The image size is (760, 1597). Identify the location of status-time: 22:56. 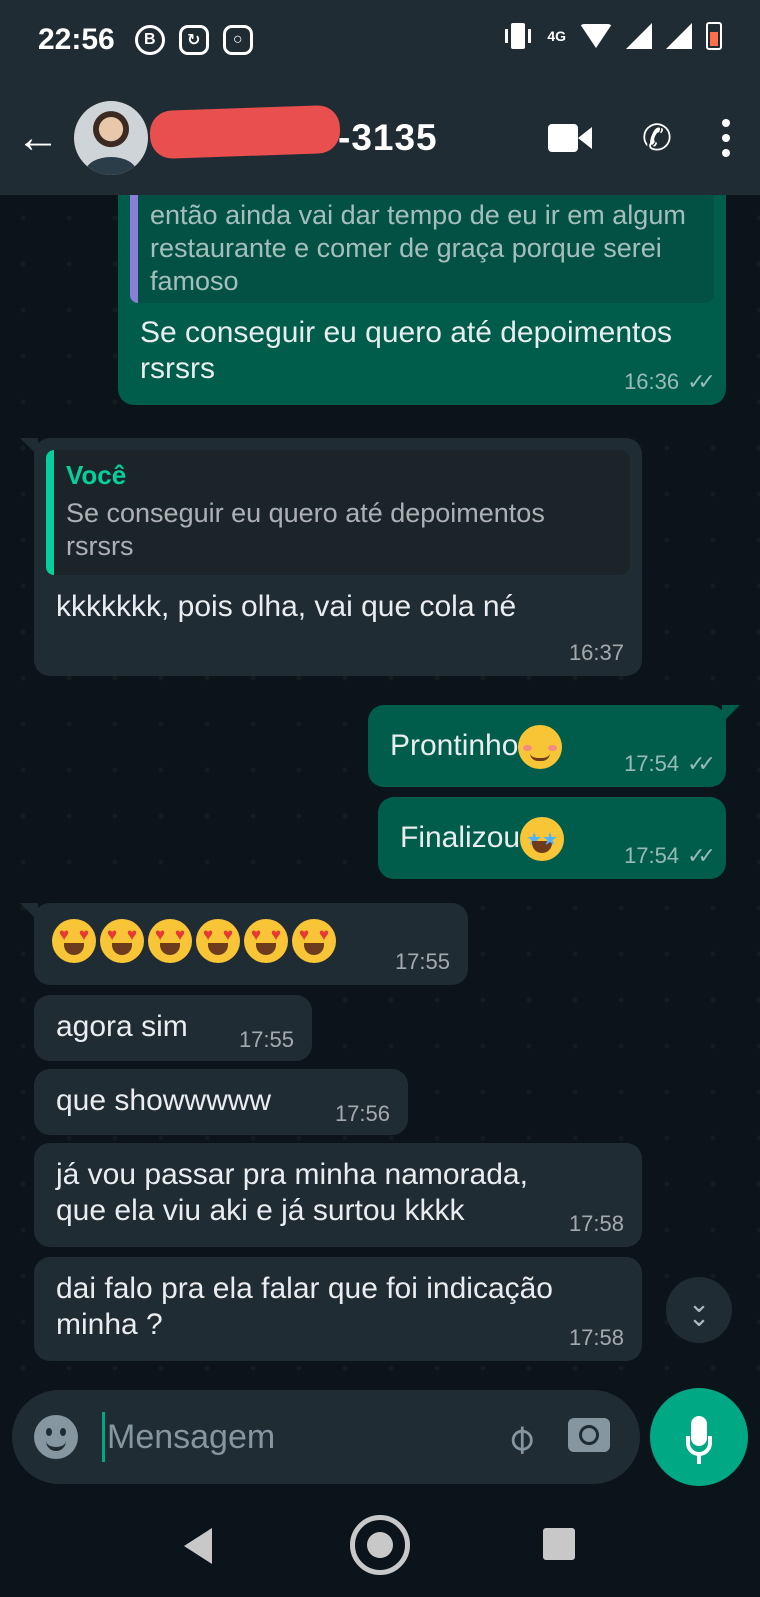
(76, 39).